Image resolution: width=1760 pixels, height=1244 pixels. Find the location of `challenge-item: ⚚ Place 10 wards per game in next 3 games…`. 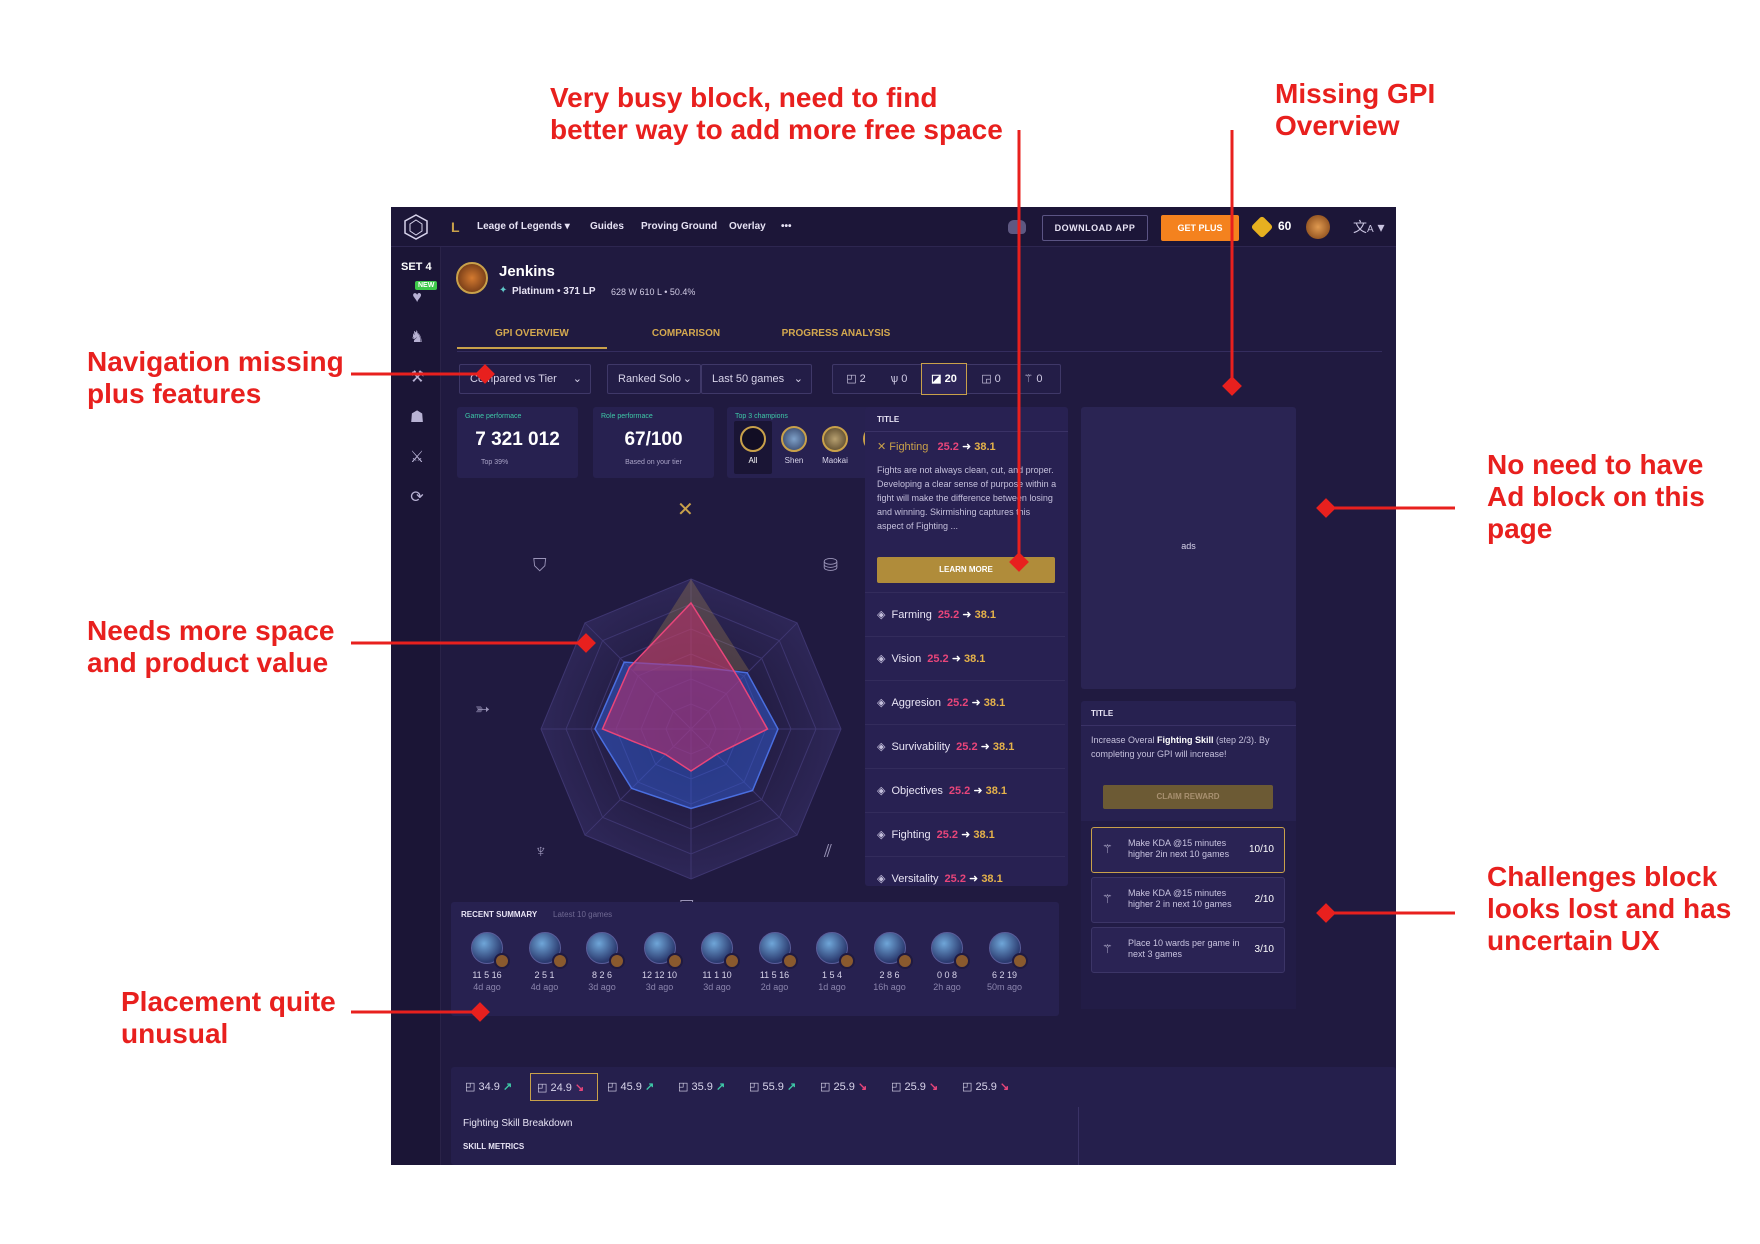

challenge-item: ⚚ Place 10 wards per game in next 3 games… is located at coordinates (1188, 950).